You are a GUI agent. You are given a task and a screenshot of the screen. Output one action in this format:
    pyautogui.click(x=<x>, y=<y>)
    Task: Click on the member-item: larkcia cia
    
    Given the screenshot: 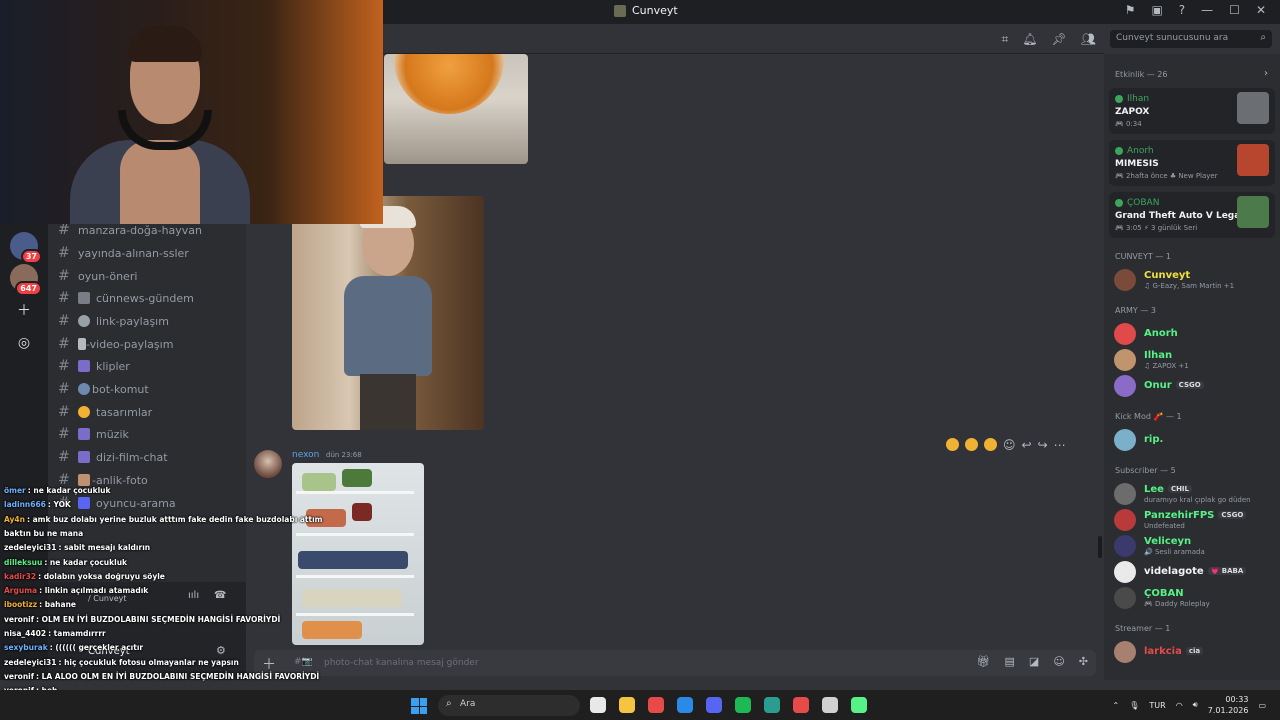 What is the action you would take?
    pyautogui.click(x=1194, y=653)
    